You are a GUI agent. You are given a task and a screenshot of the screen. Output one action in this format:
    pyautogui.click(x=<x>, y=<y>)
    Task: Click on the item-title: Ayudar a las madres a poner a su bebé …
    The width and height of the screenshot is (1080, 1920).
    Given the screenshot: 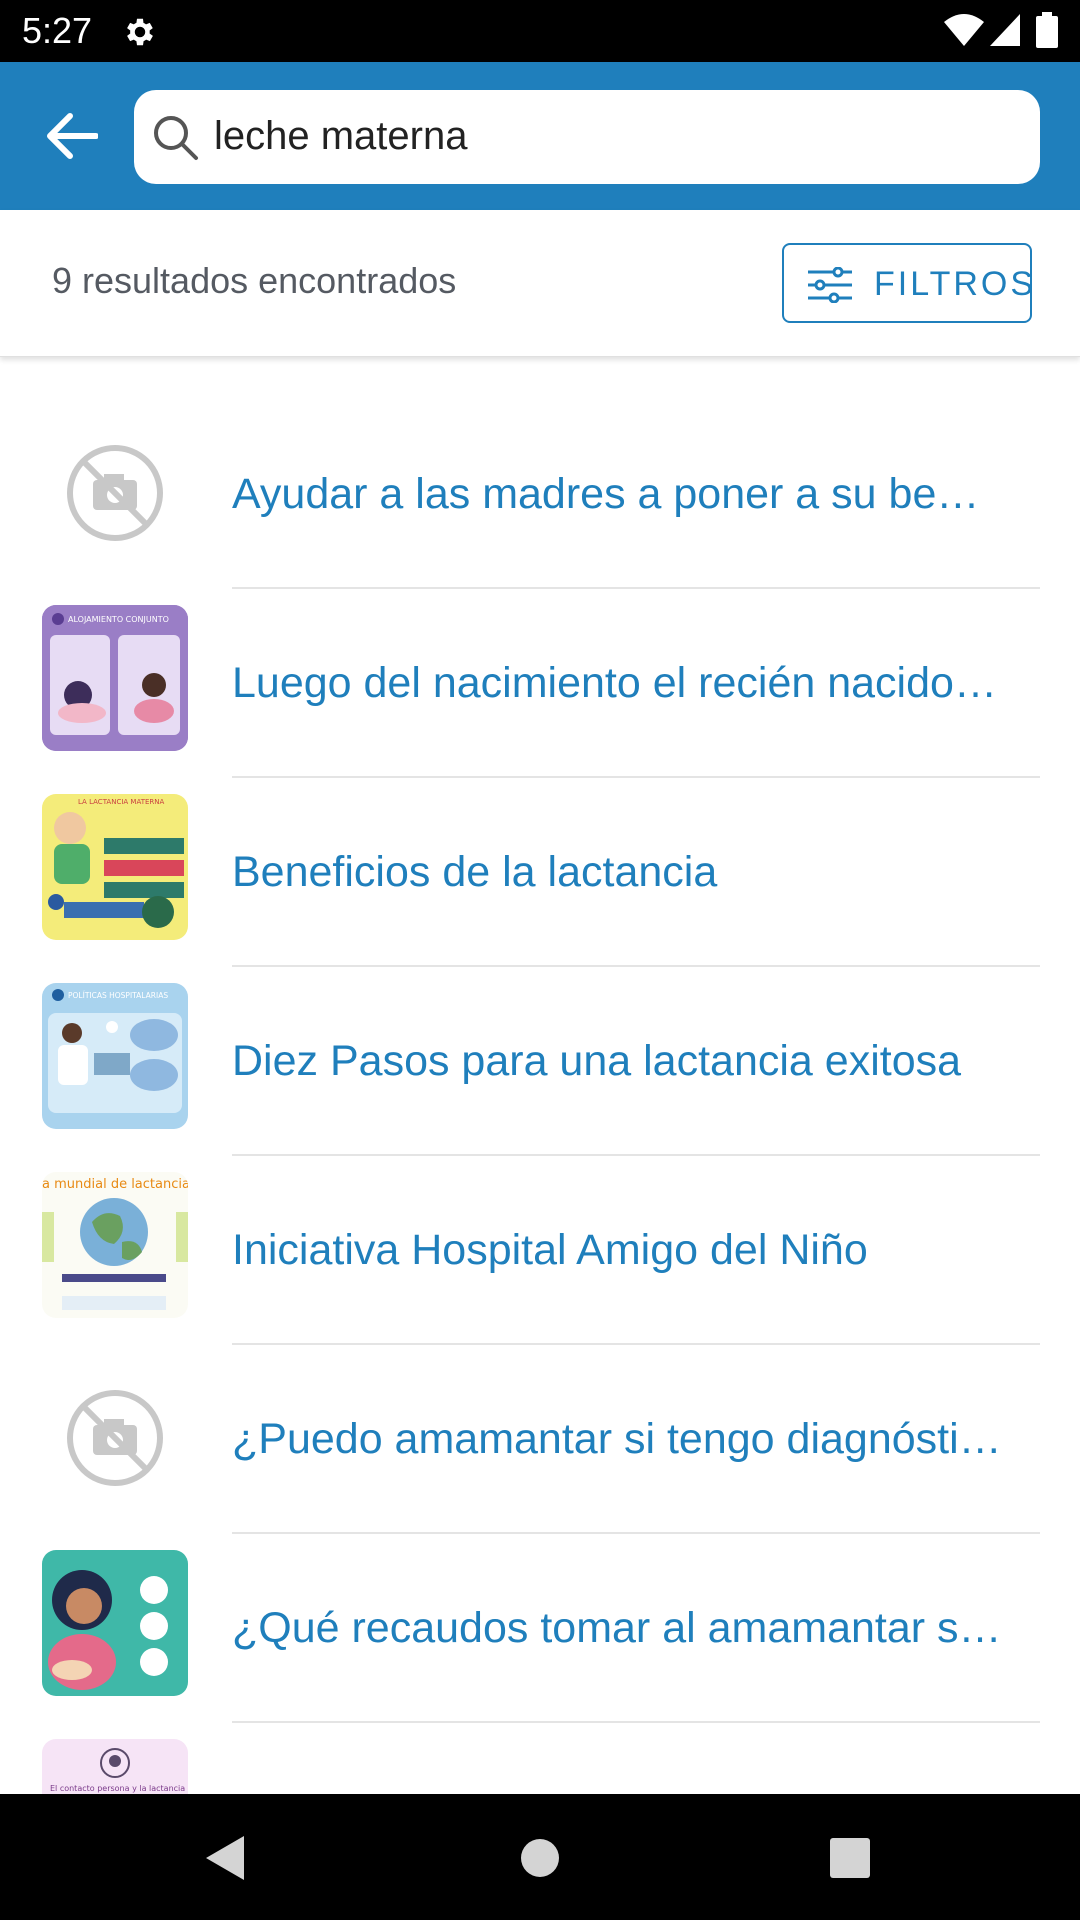 What is the action you would take?
    pyautogui.click(x=617, y=494)
    